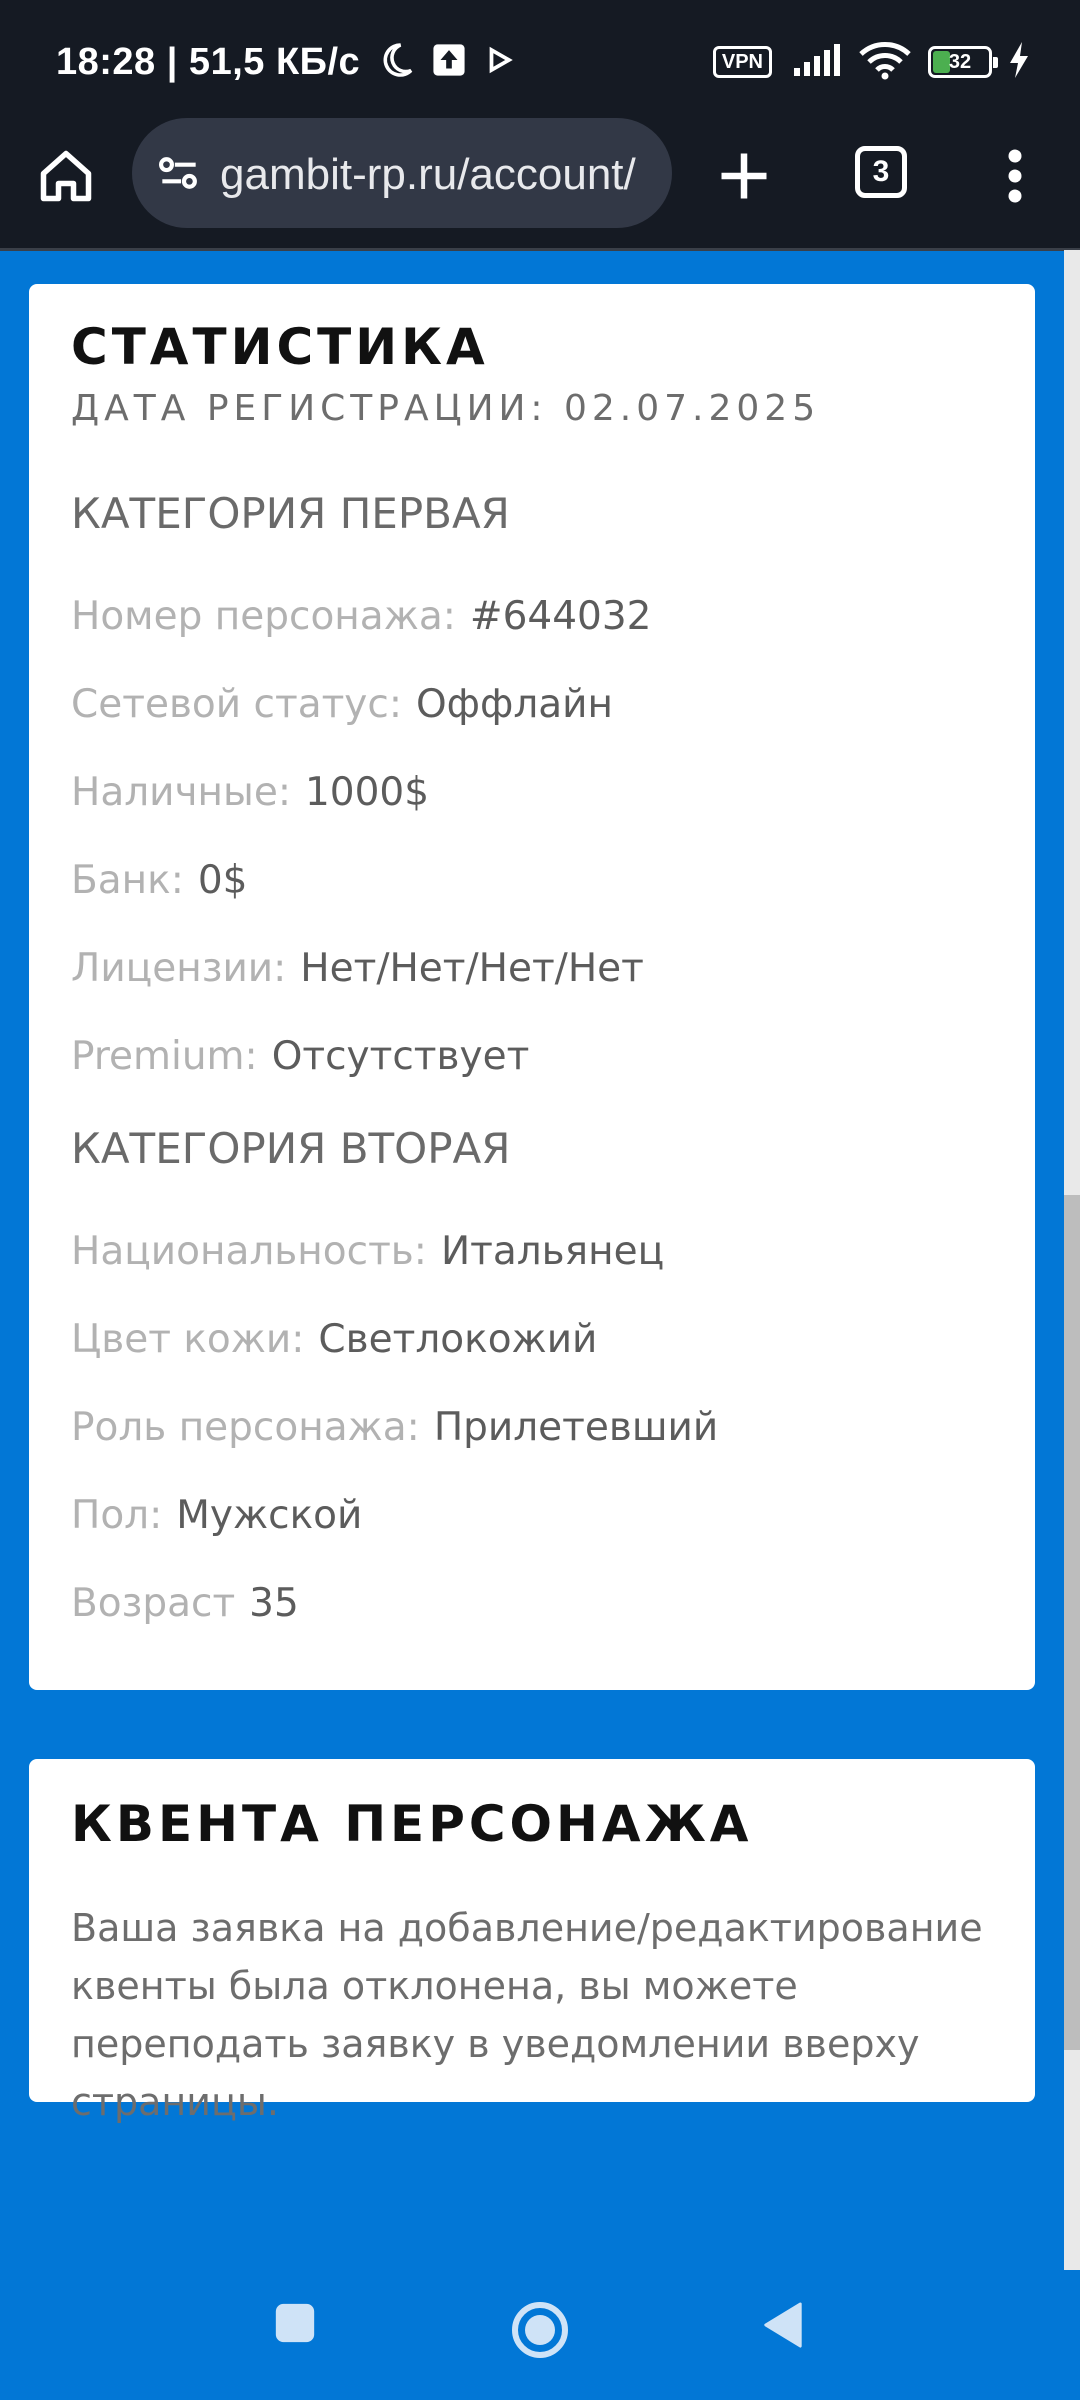 This screenshot has width=1080, height=2400. Describe the element at coordinates (127, 880) in the screenshot. I see `stat-label: Банк:` at that location.